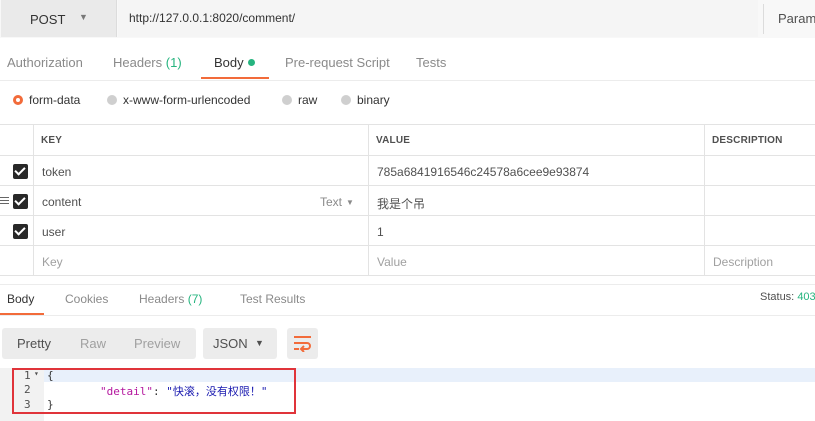  I want to click on url-input: http://127.0.0.1:8020/comment/, so click(438, 18).